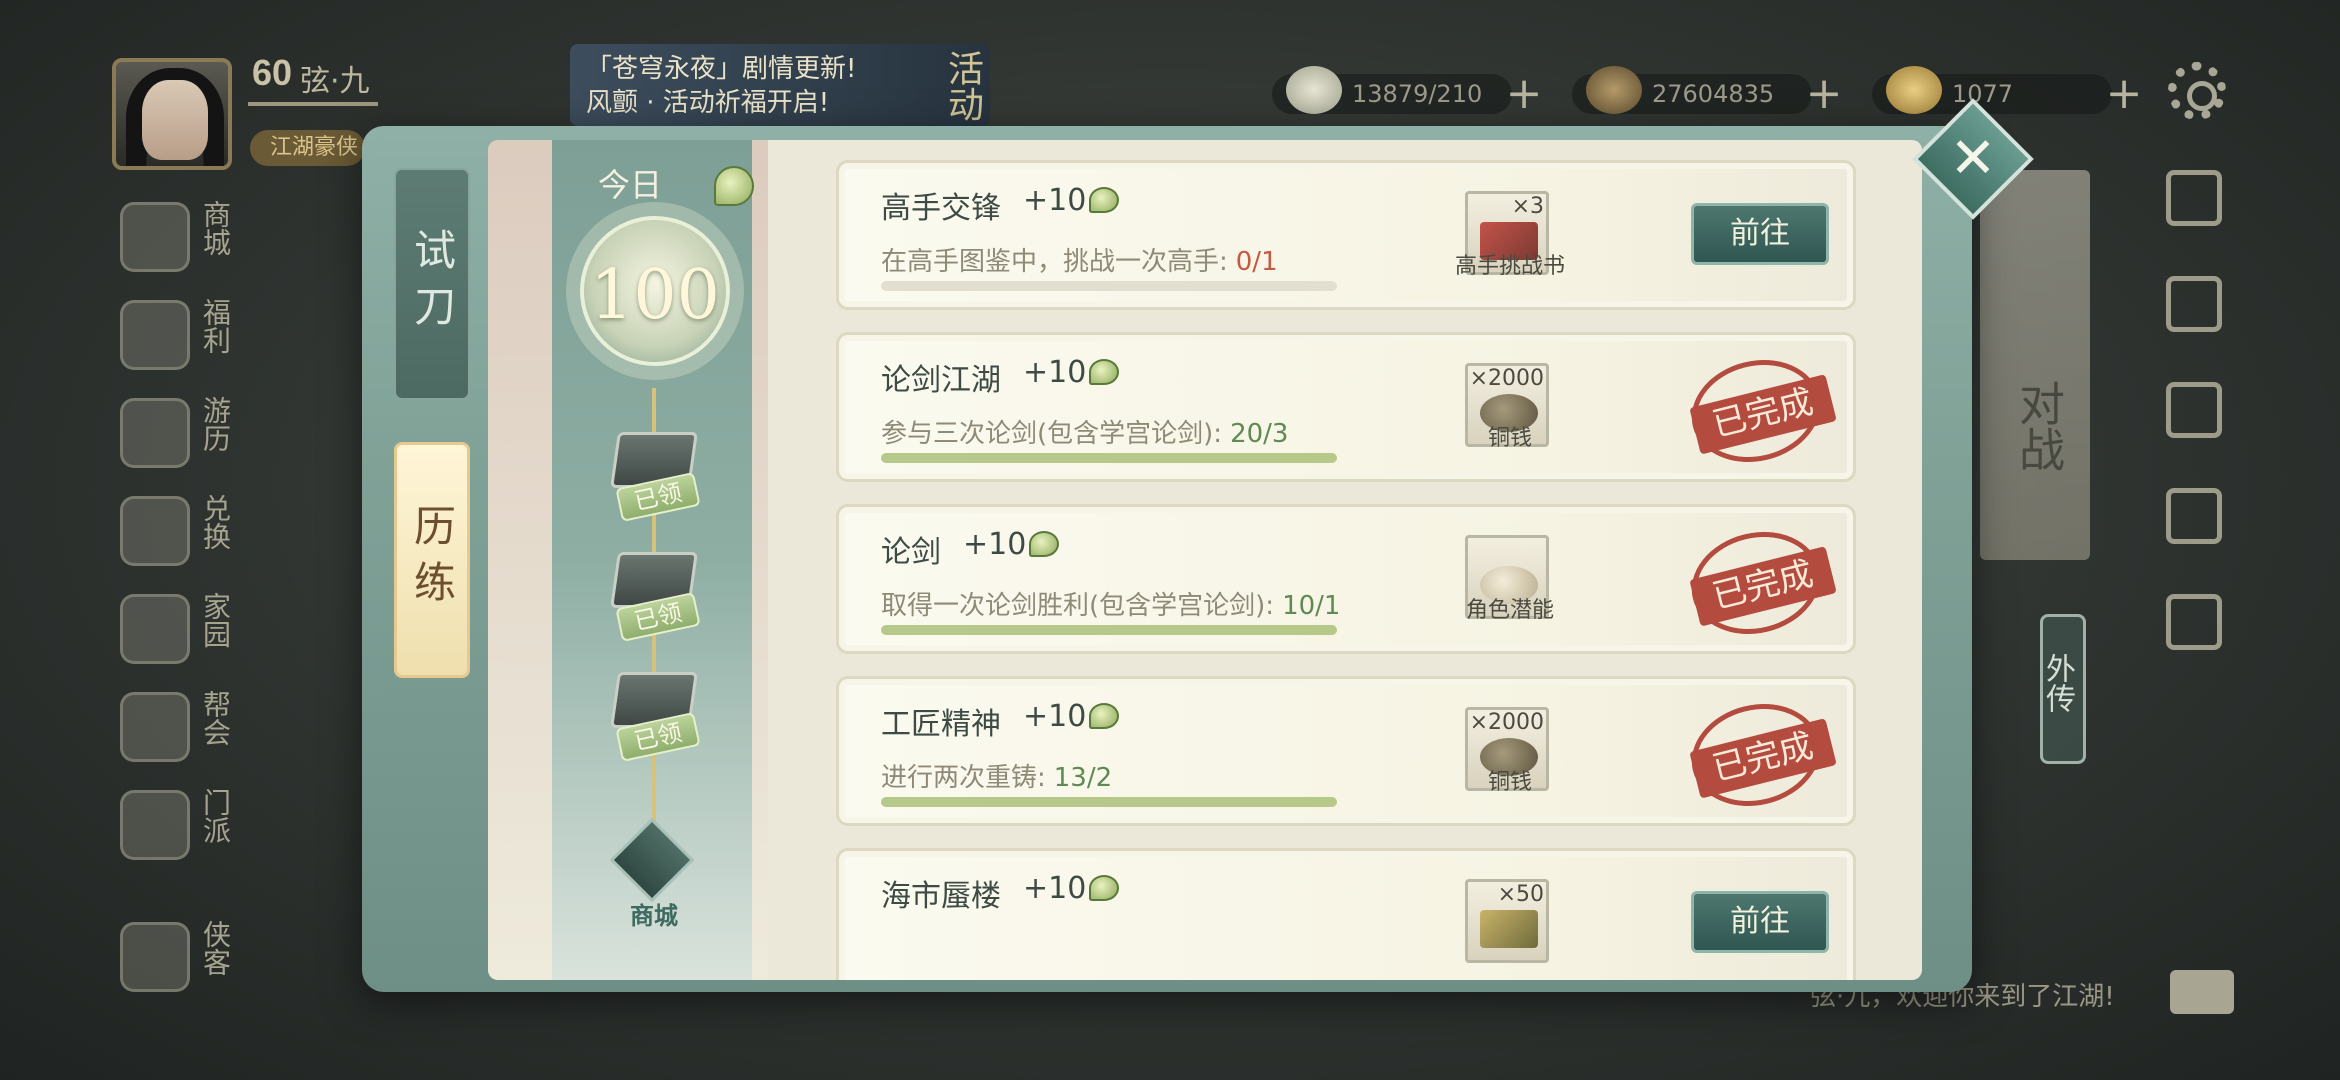  What do you see at coordinates (176, 243) in the screenshot?
I see `nav-shop: 商城` at bounding box center [176, 243].